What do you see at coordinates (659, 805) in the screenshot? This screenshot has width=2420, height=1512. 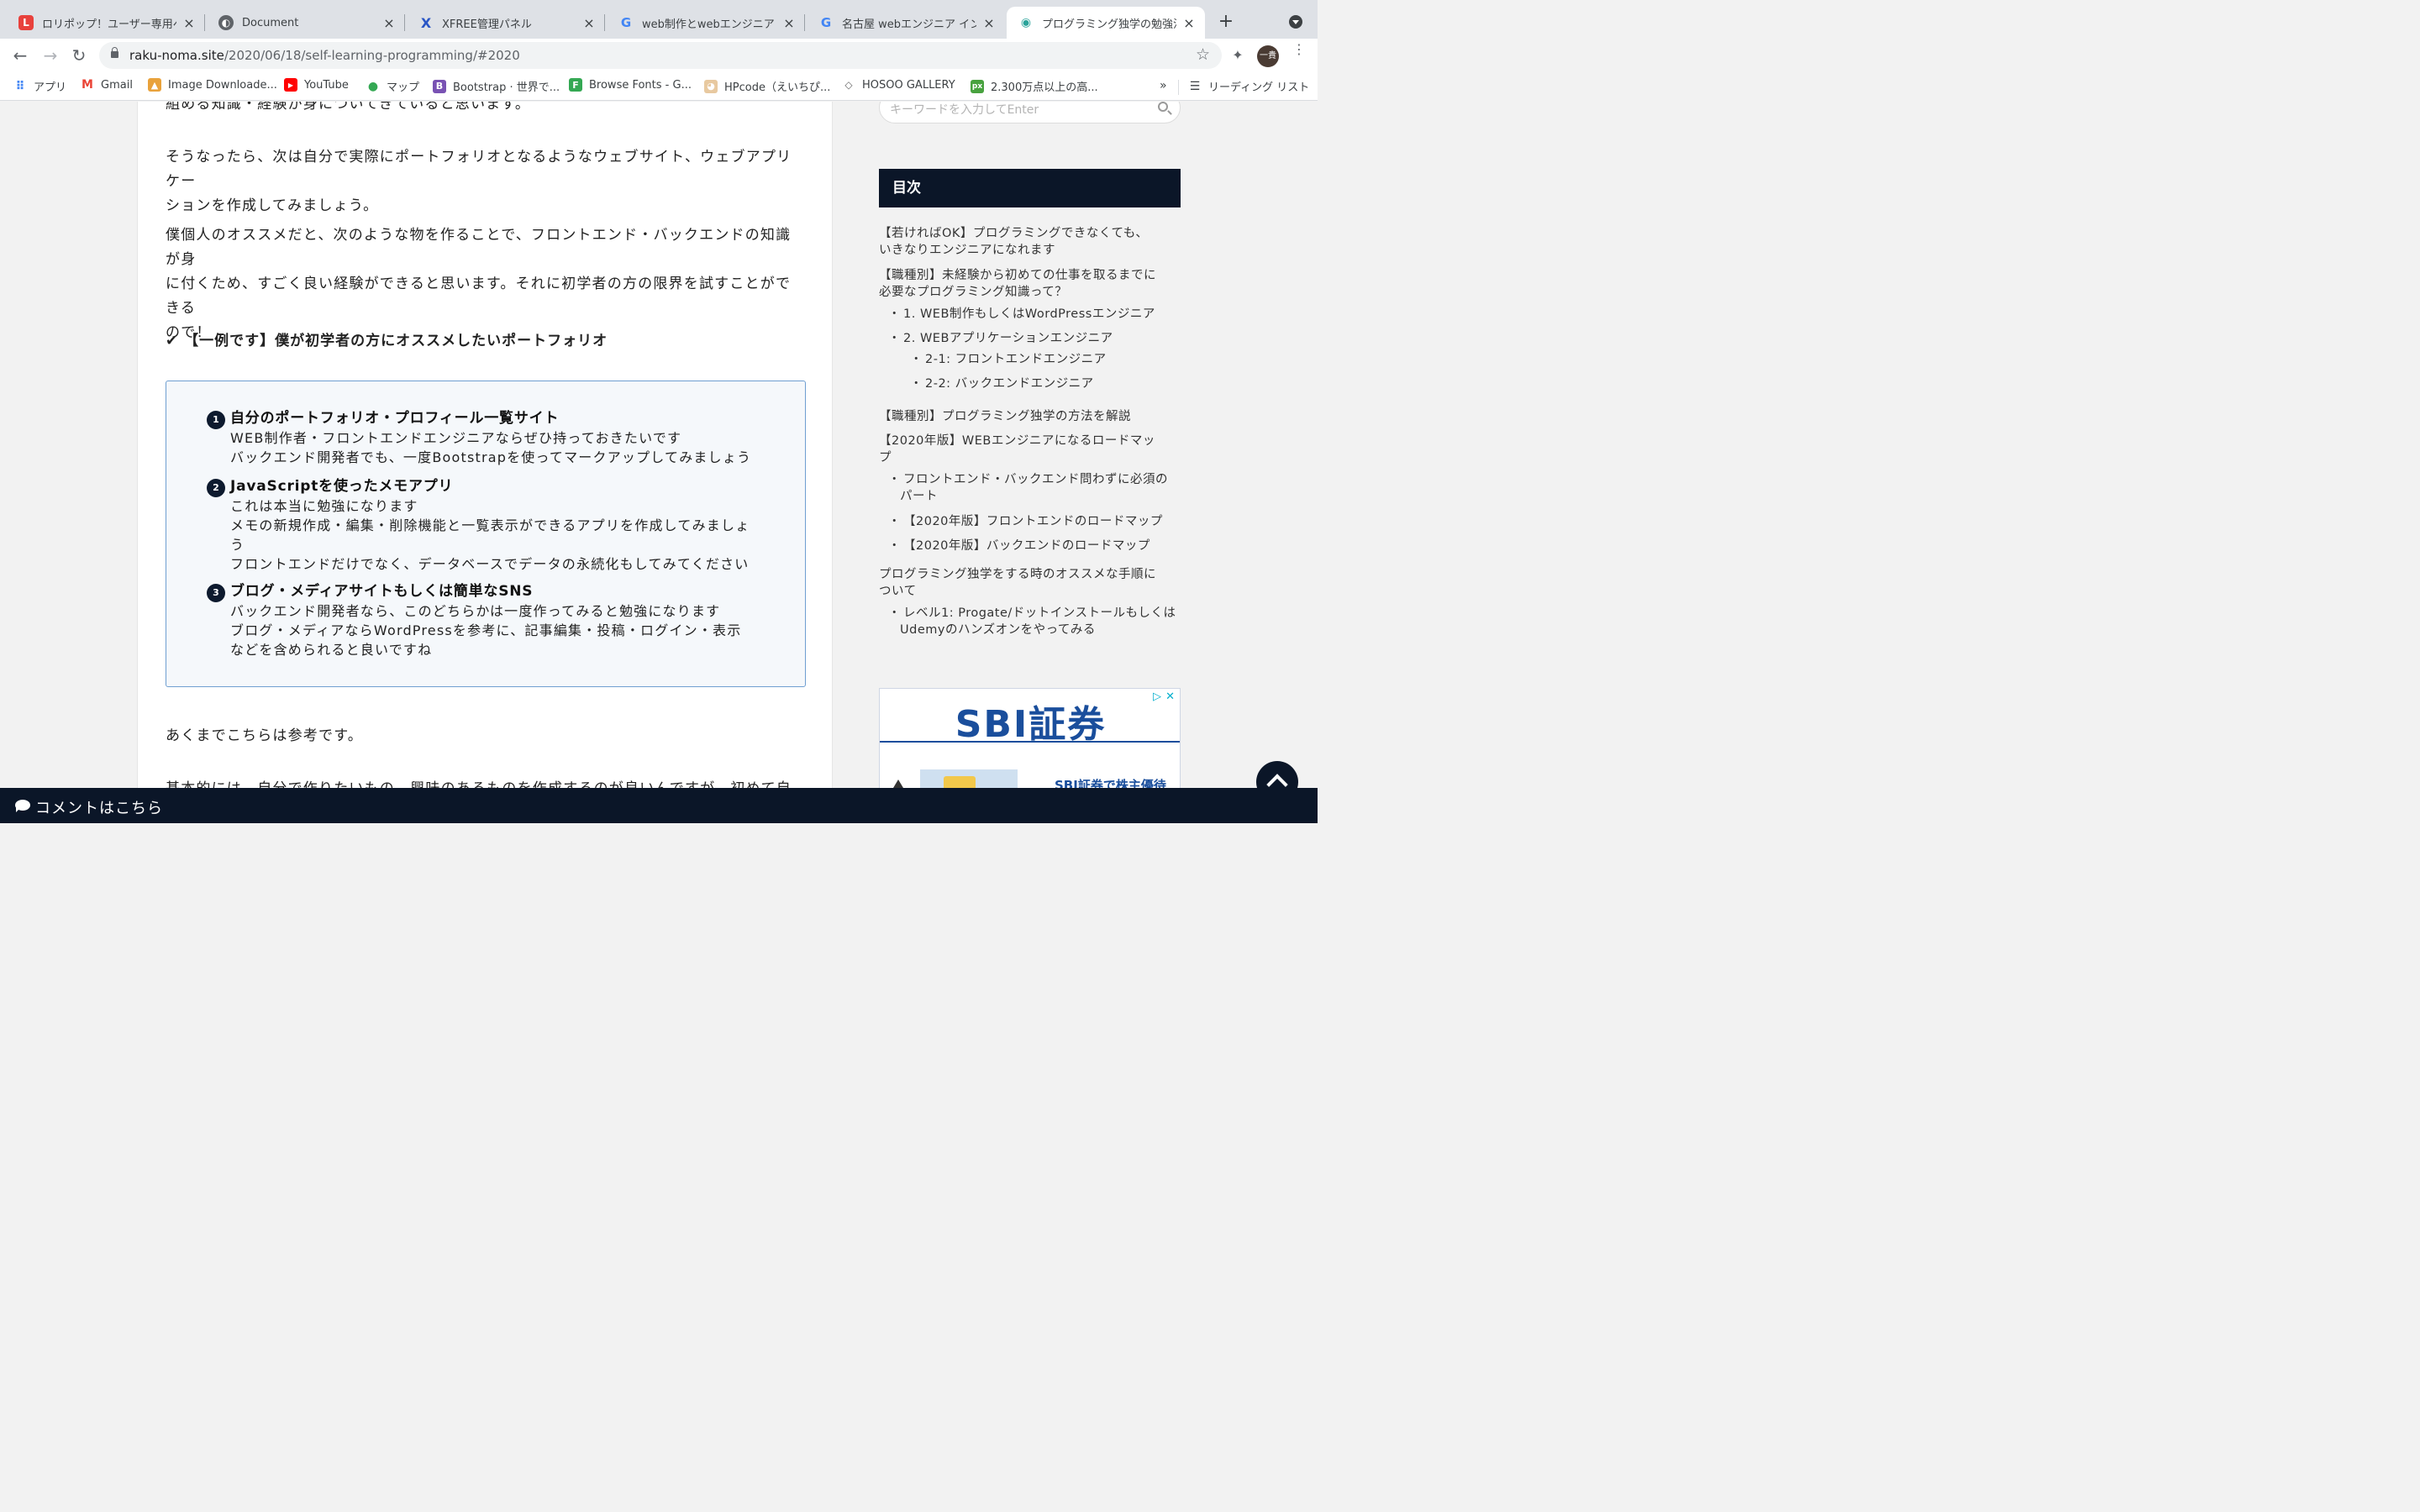 I see `comment-bar: コメントはこちら` at bounding box center [659, 805].